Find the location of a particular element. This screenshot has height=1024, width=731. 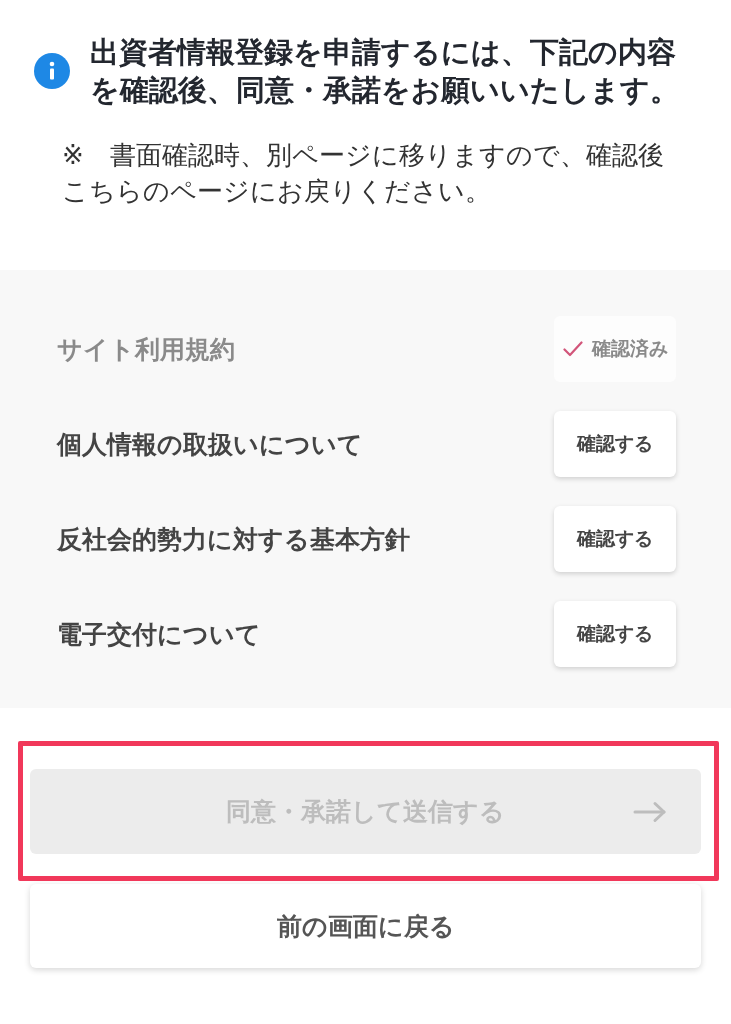

document-label: サイト利用規約 is located at coordinates (146, 349).